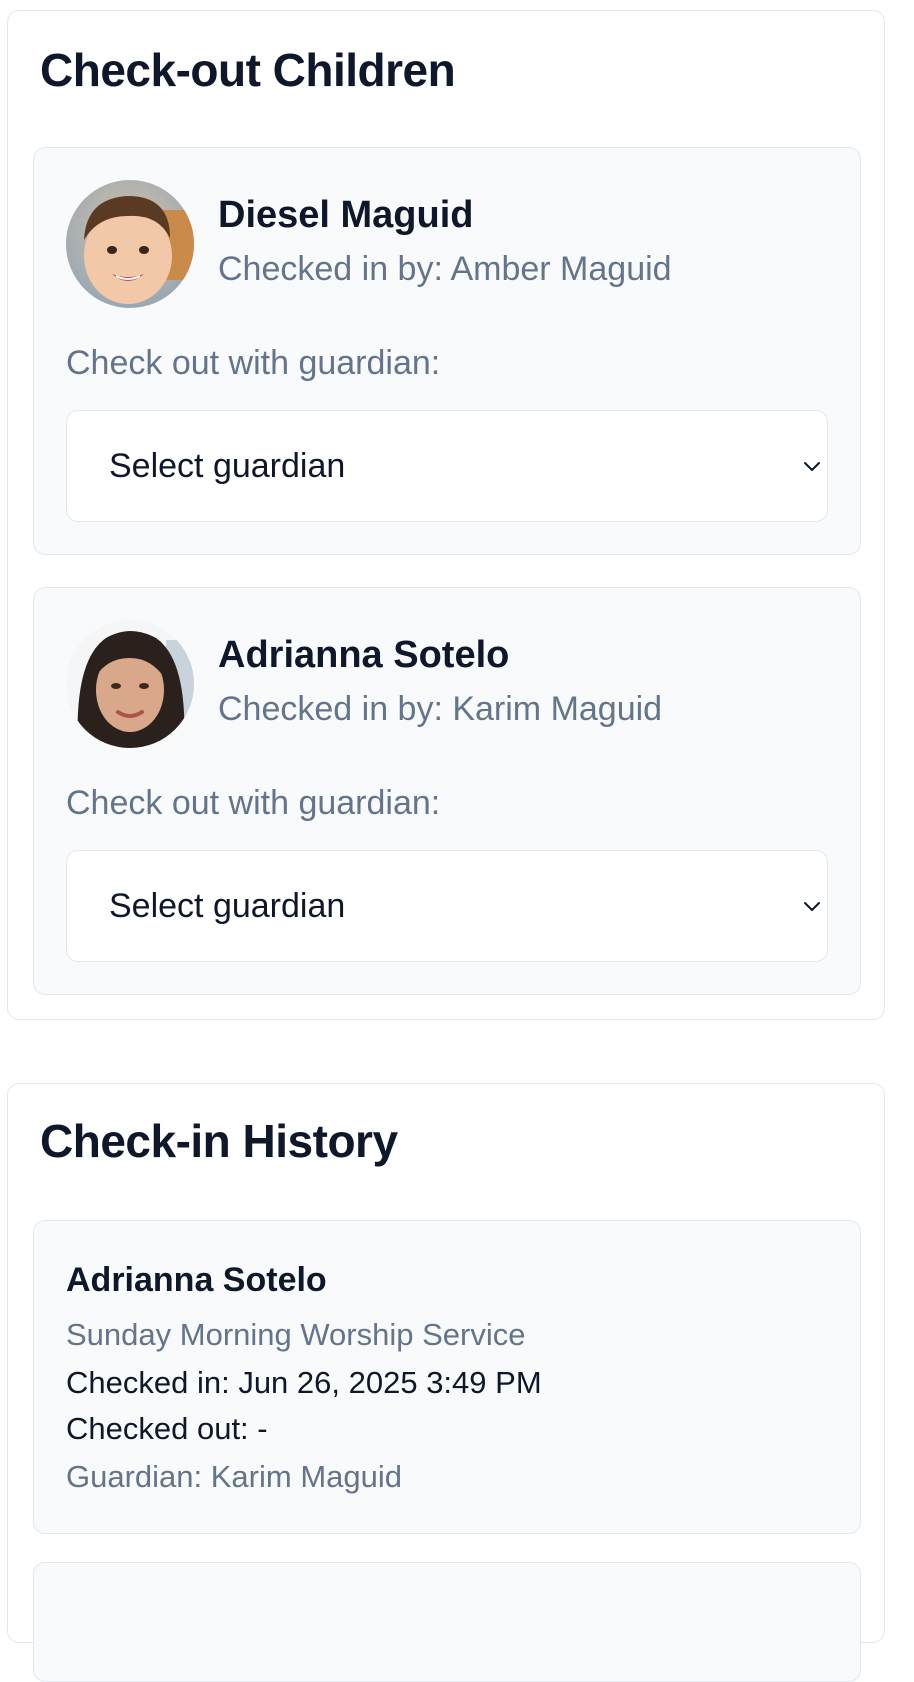  I want to click on history-guardian: Guardian: Karim Maguid, so click(234, 1476).